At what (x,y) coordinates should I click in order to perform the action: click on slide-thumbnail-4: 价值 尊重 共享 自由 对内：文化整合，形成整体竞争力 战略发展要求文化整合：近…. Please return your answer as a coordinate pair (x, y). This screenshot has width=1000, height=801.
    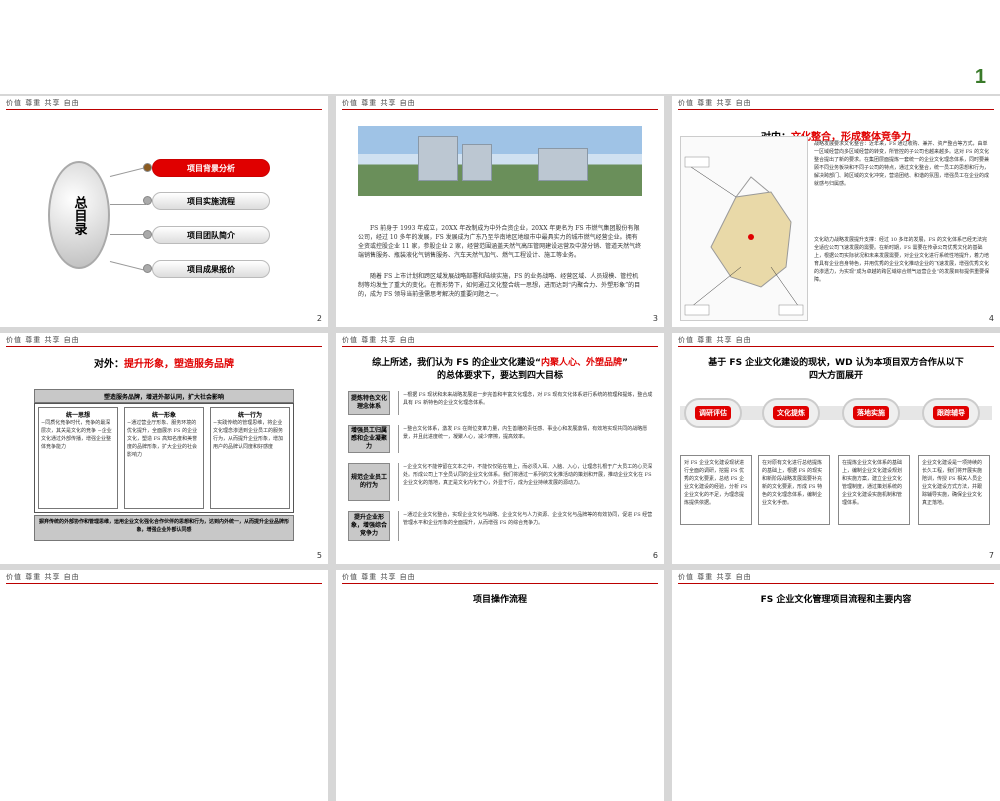
    Looking at the image, I should click on (836, 211).